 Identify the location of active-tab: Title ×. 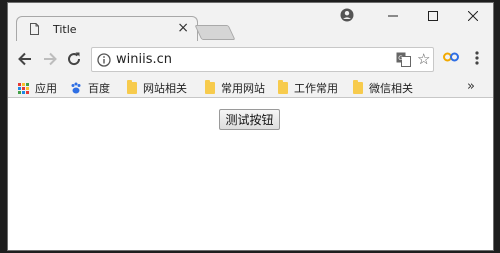
(107, 29).